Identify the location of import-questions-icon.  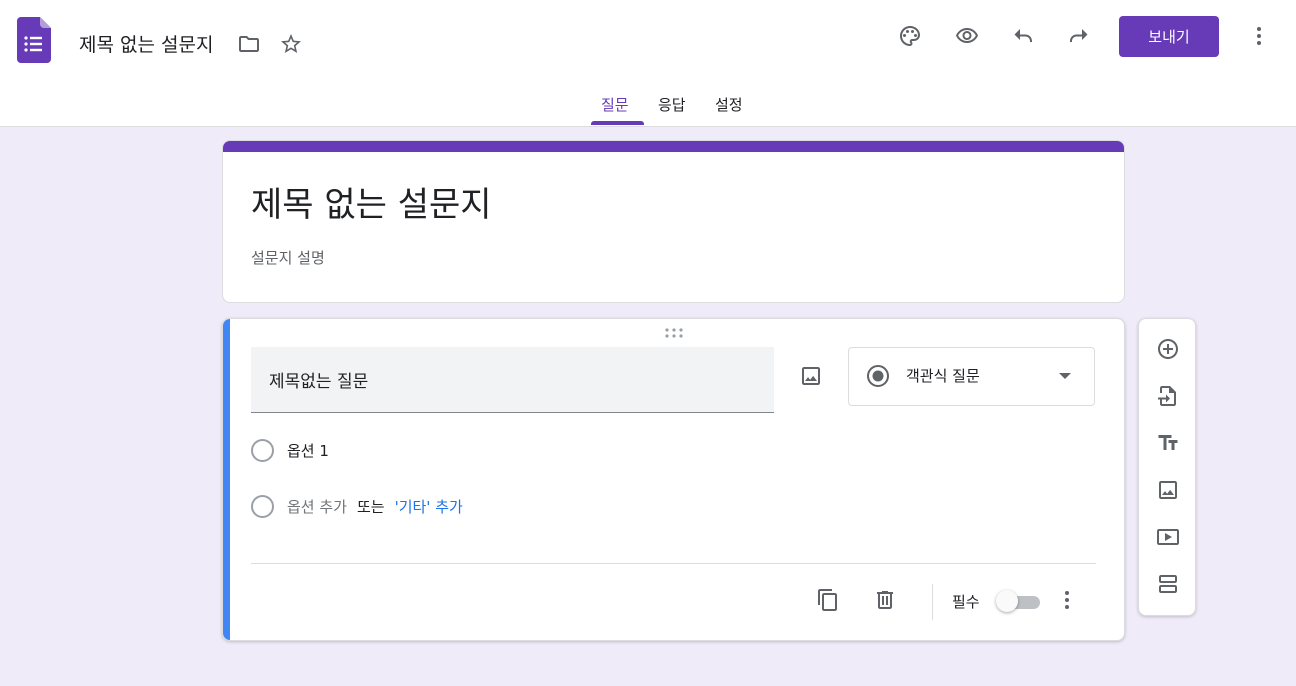
(1168, 396).